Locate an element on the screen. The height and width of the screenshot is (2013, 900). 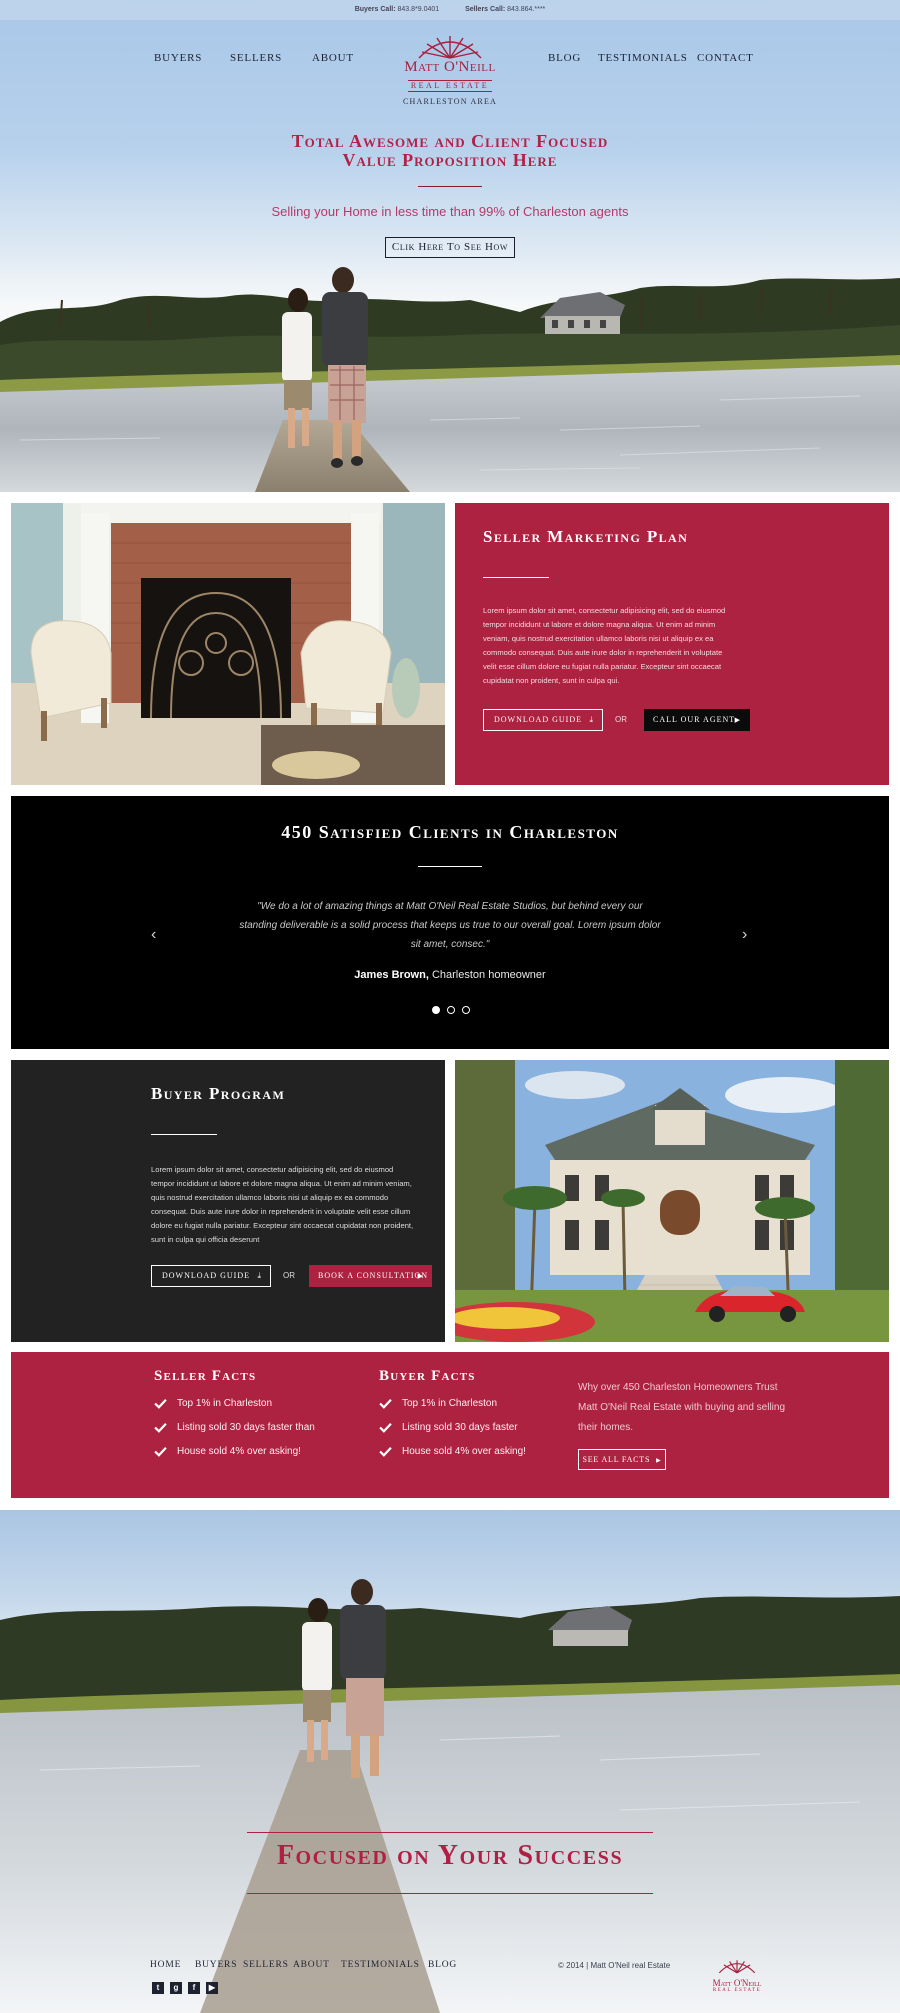
focus-divider-top is located at coordinates (450, 1832).